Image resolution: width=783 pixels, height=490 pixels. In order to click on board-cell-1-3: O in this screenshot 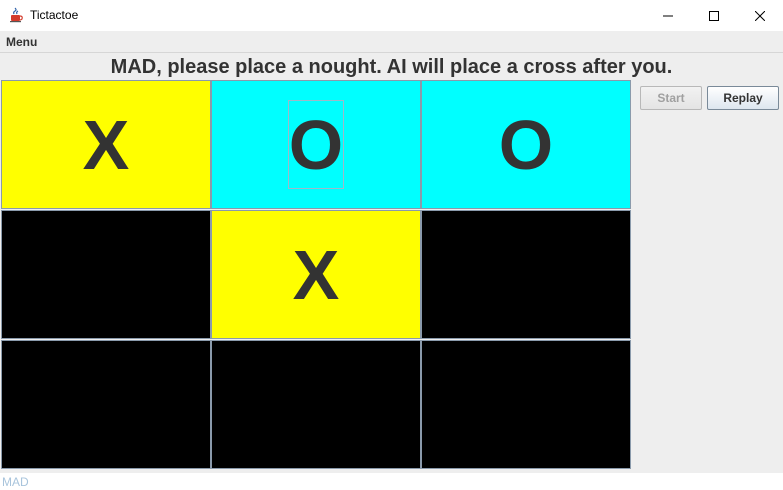, I will do `click(526, 144)`.